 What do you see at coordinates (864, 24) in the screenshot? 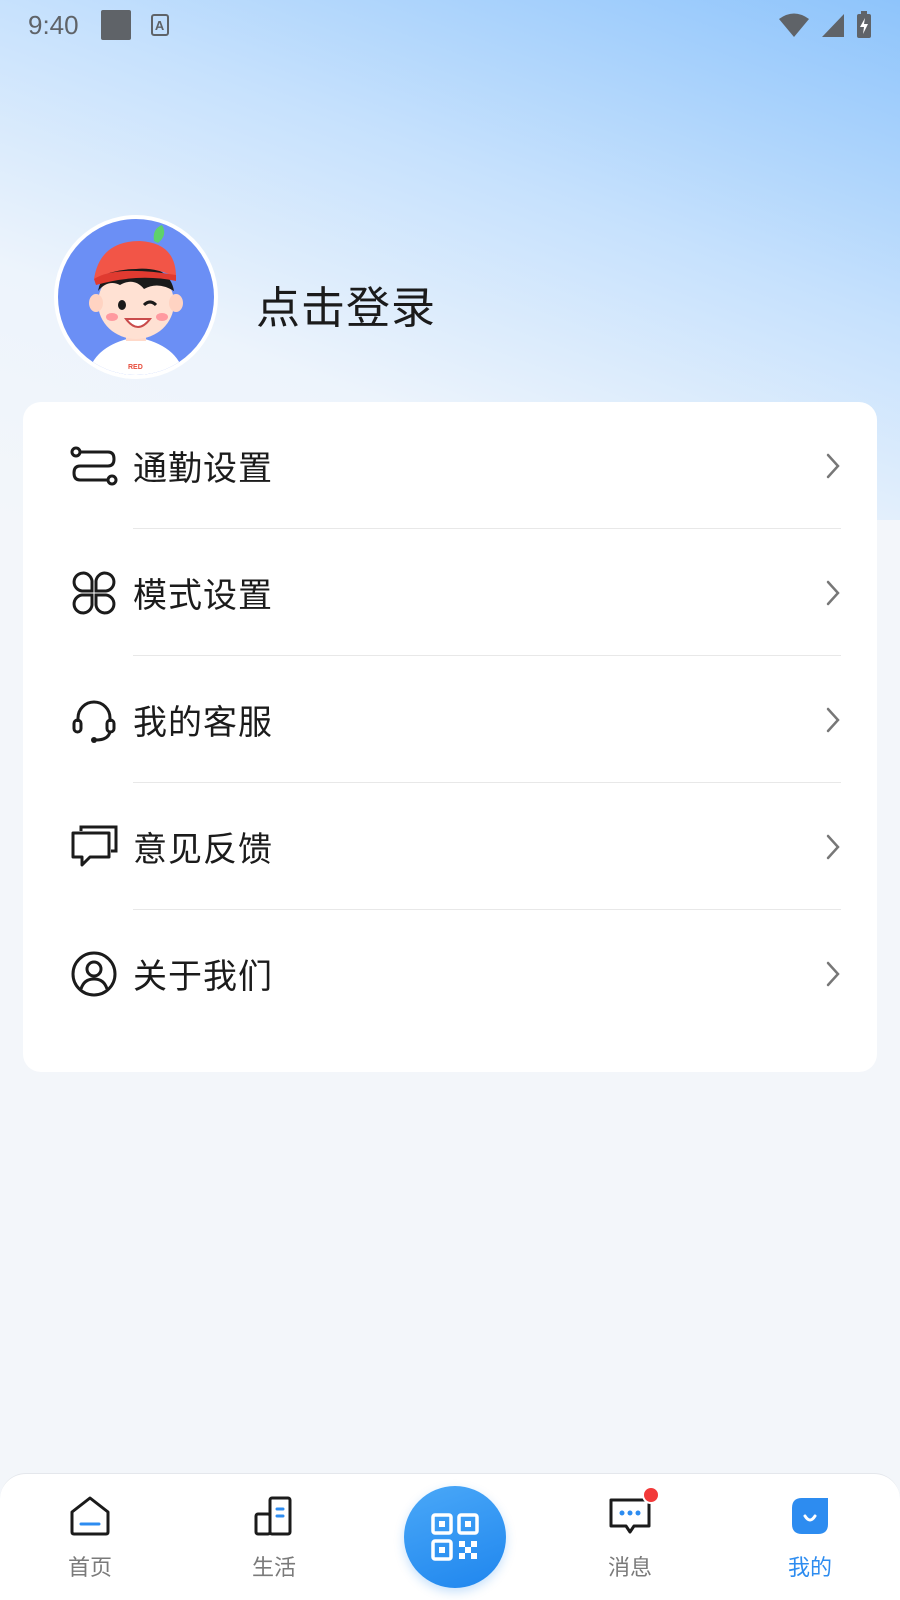
I see `battery-icon` at bounding box center [864, 24].